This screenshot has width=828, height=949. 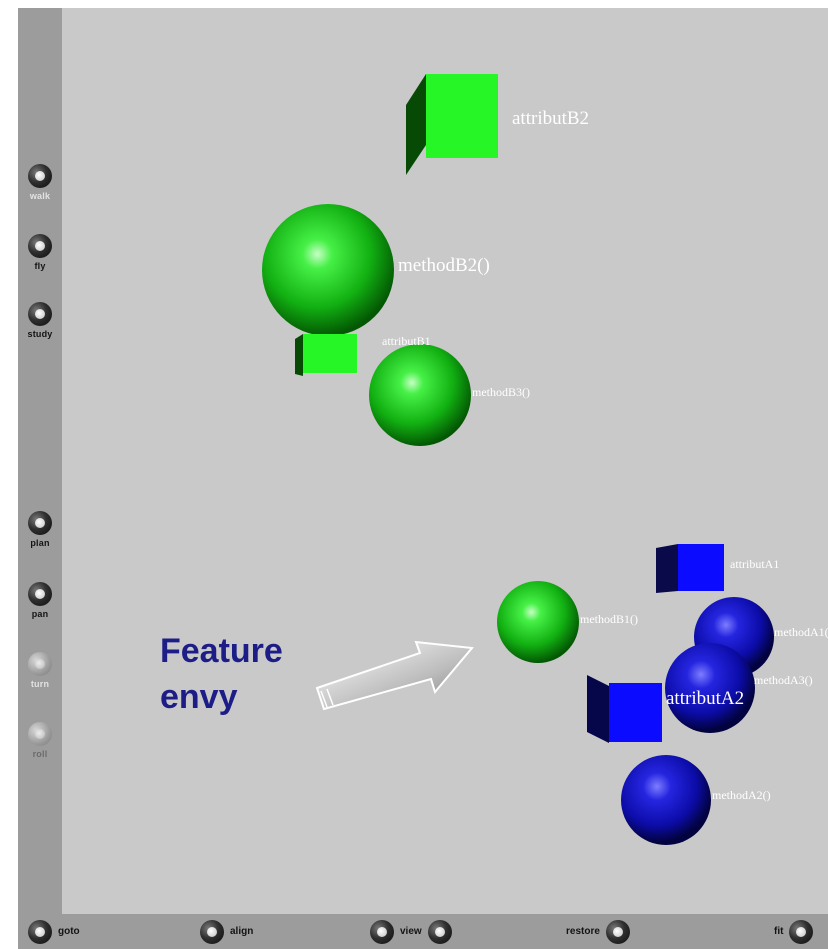 I want to click on align-button: align, so click(x=226, y=931).